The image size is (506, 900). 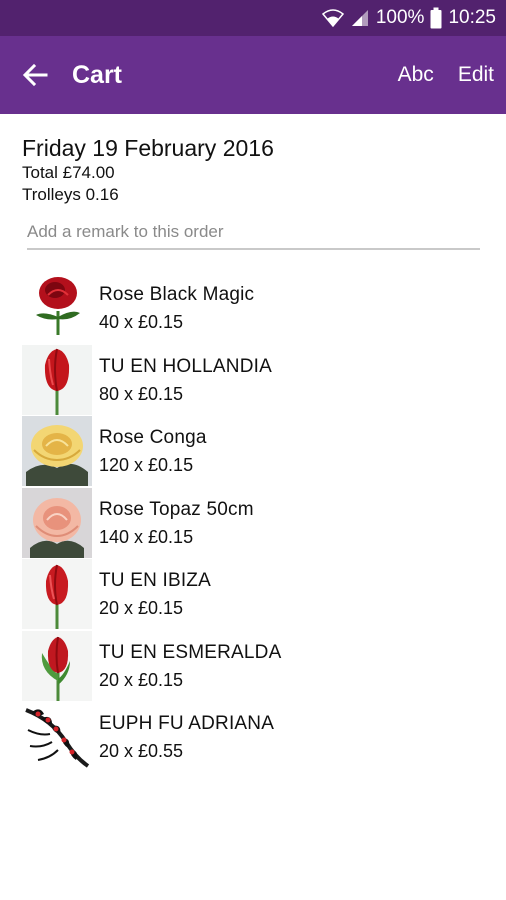 I want to click on wifi-icon, so click(x=332, y=18).